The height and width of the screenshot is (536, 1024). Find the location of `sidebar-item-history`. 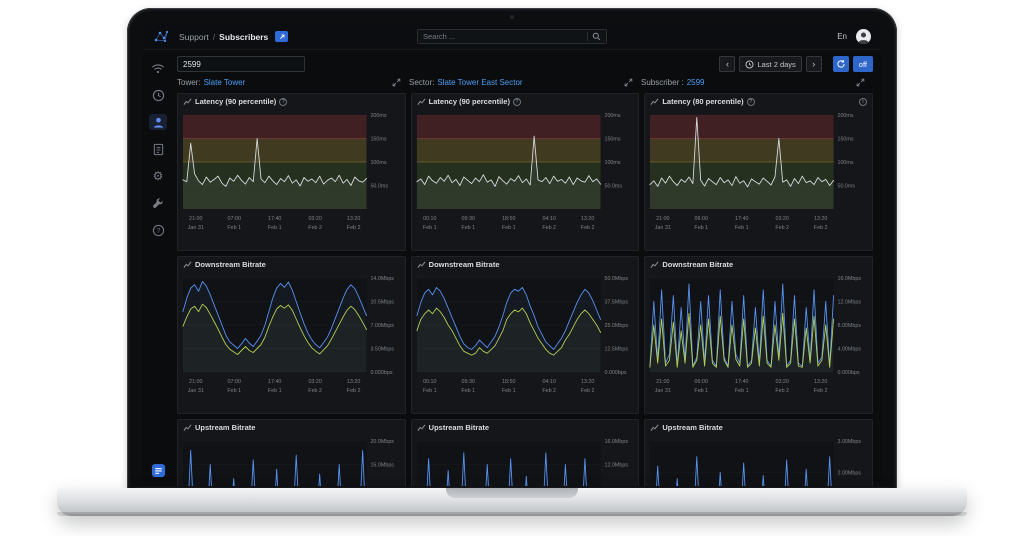

sidebar-item-history is located at coordinates (158, 95).